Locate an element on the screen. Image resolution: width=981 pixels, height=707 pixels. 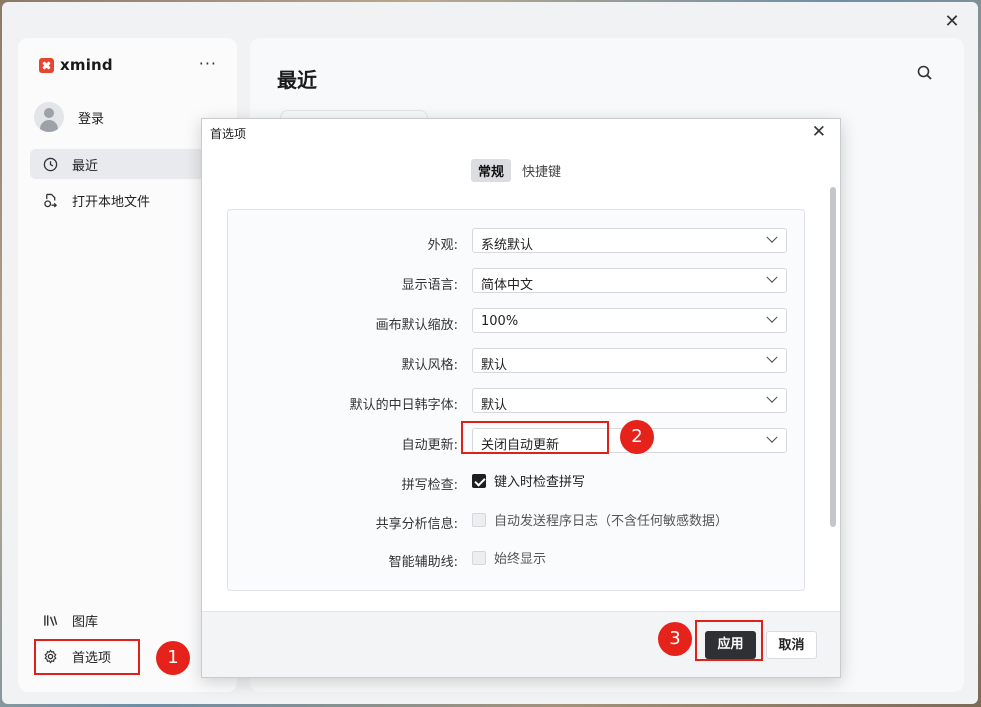
setting-label: 自动更新: is located at coordinates (429, 445).